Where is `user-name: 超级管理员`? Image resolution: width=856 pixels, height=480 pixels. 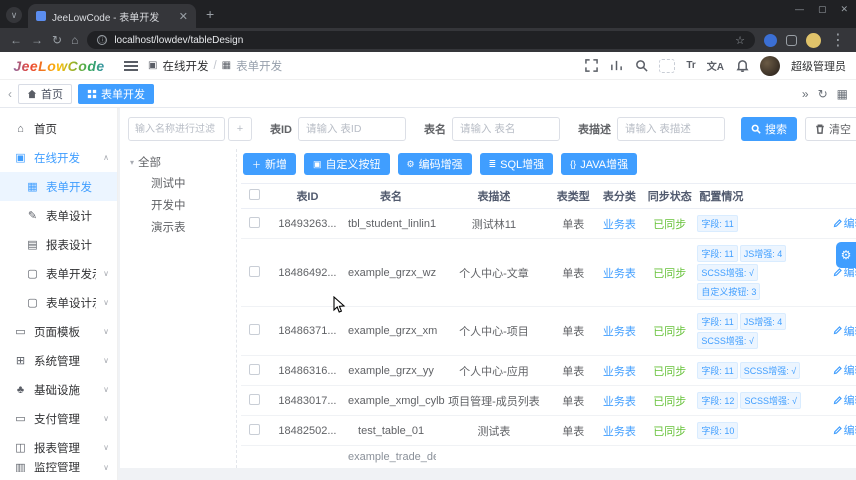
user-name: 超级管理员 is located at coordinates (818, 66).